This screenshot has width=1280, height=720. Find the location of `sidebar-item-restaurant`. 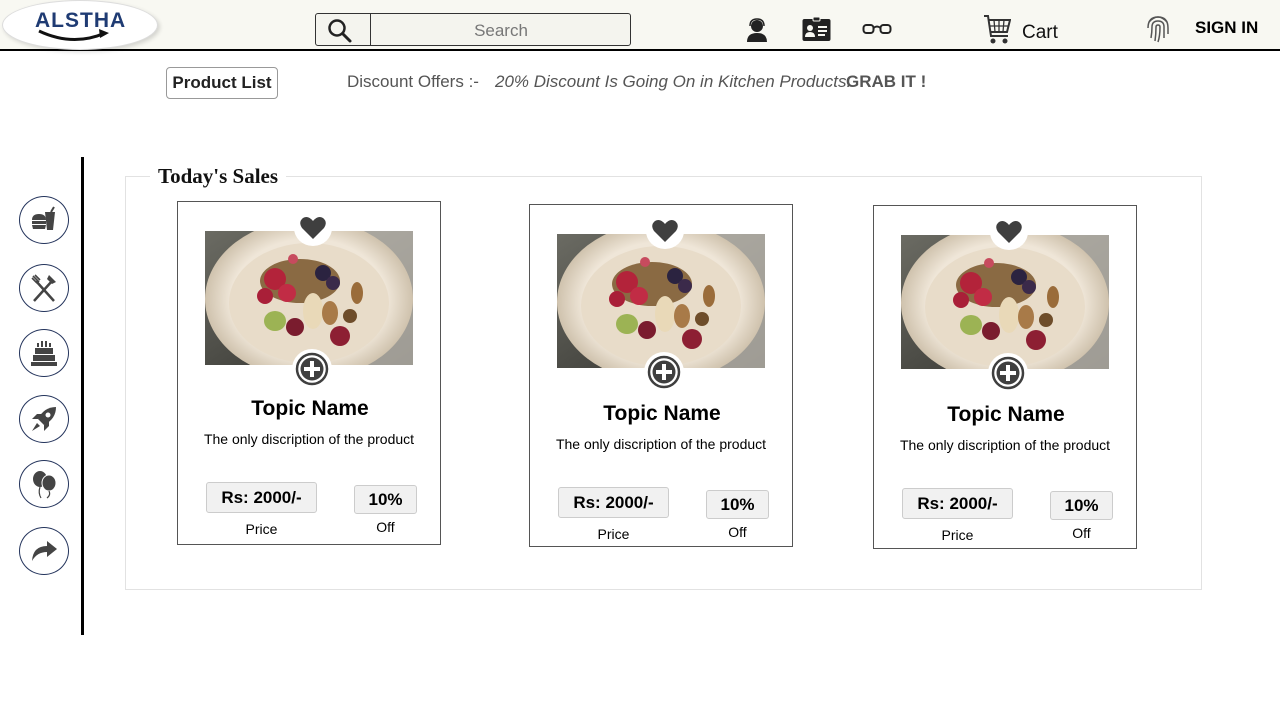

sidebar-item-restaurant is located at coordinates (44, 288).